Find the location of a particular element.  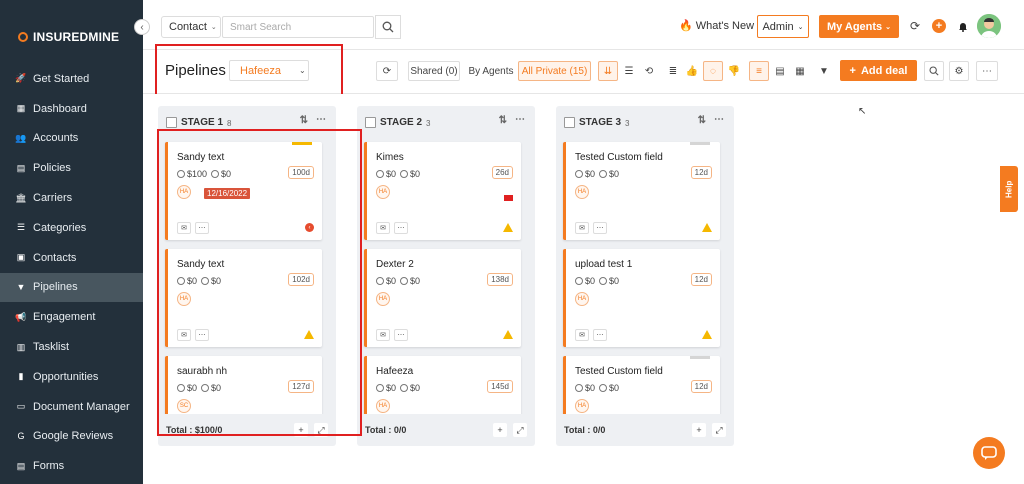

deal-card: Kimes $0 $0 26d HA ✉ ⋯ is located at coordinates (442, 191).